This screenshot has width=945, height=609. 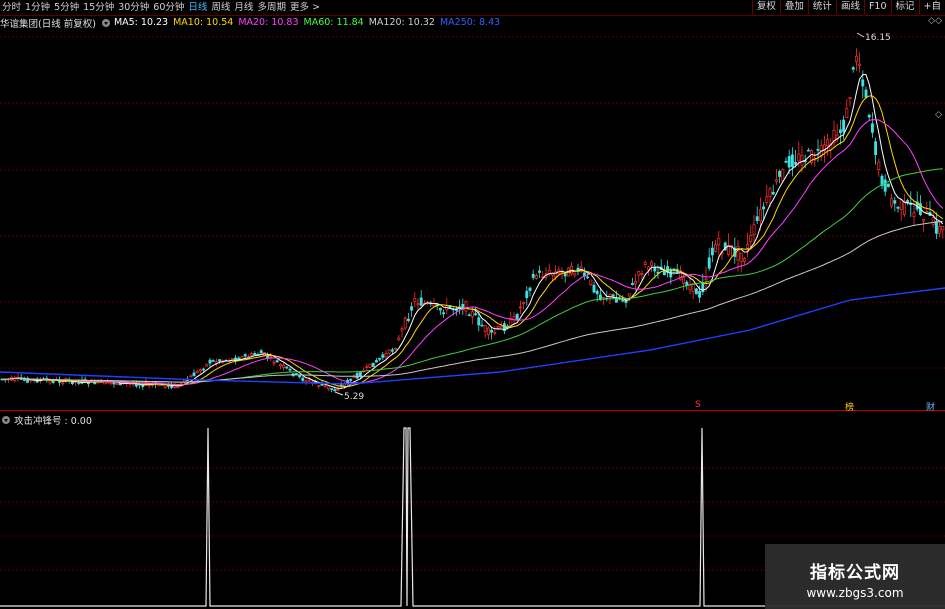 What do you see at coordinates (48, 24) in the screenshot?
I see `stock-title: 华谊集团(日线 前复权)` at bounding box center [48, 24].